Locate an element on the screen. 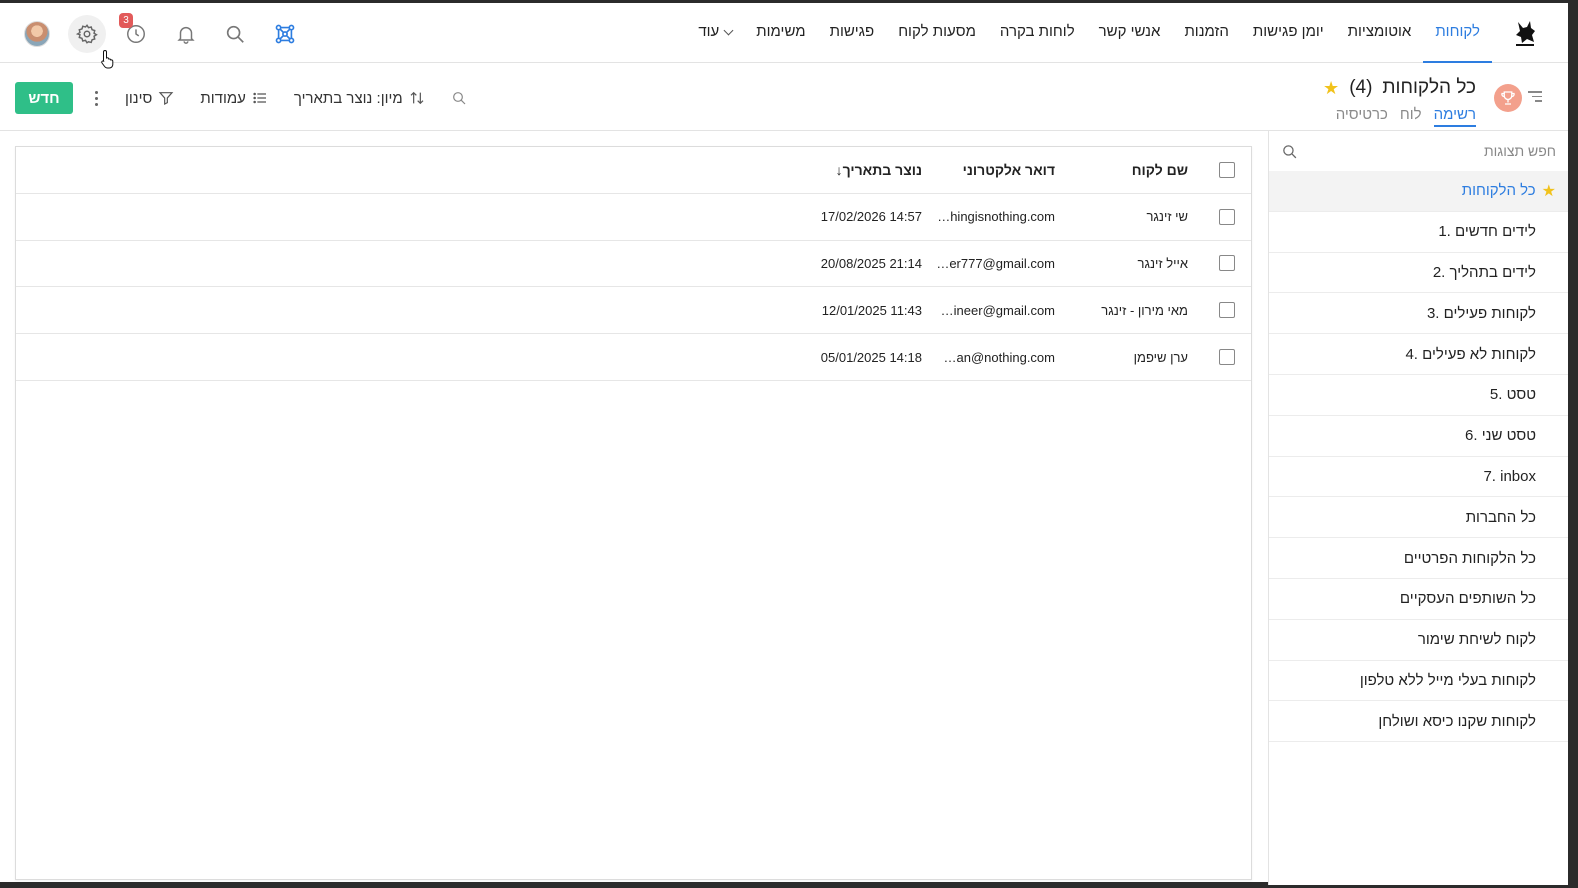 This screenshot has width=1578, height=888. app-logo is located at coordinates (1525, 33).